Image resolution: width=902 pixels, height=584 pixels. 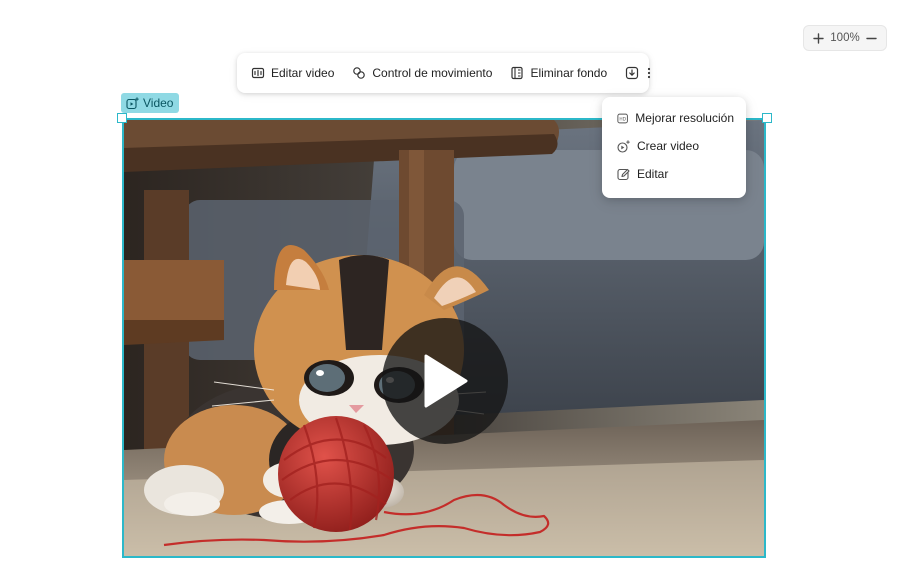 I want to click on menu-item-upscale-label: Mejorar resolución, so click(x=684, y=118).